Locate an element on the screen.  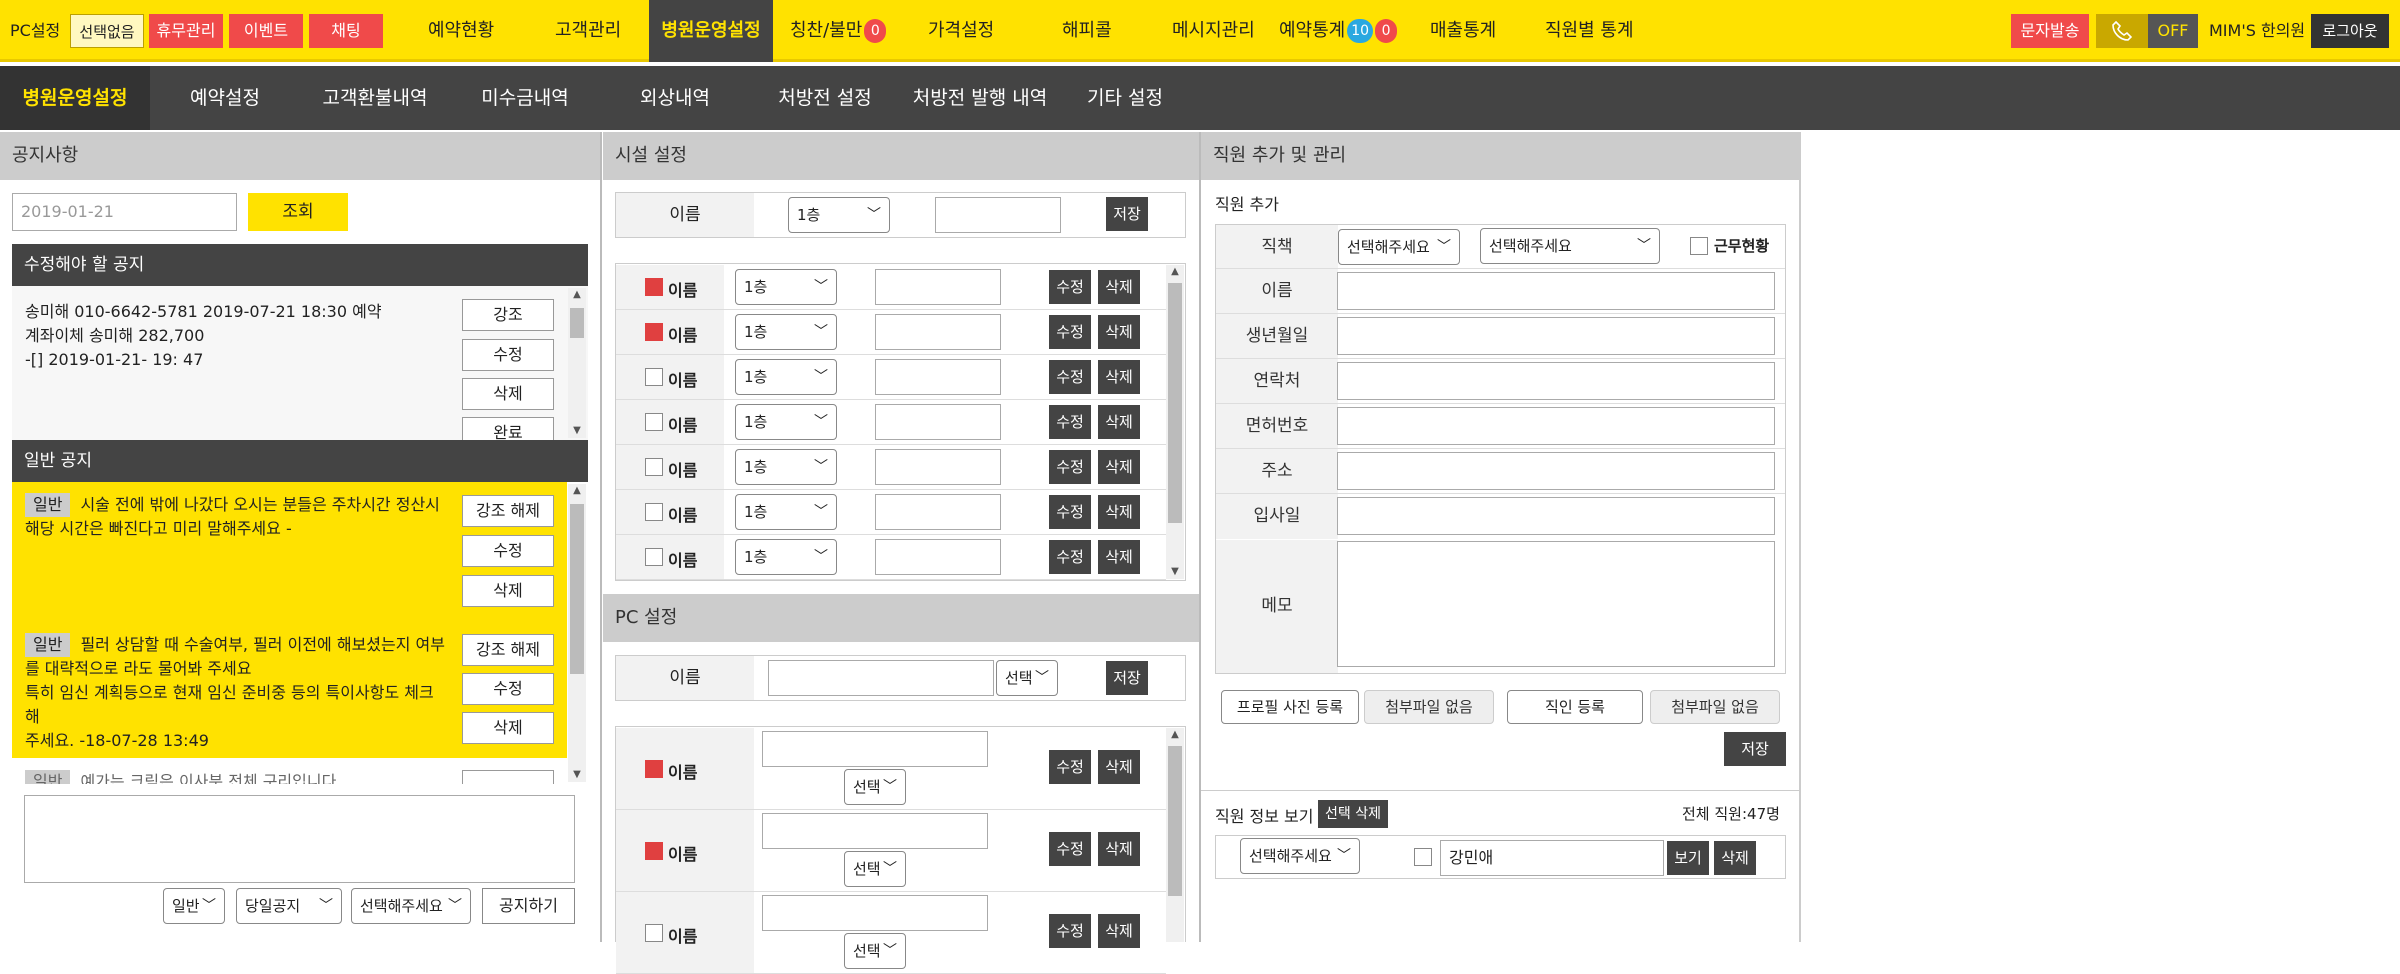
subnav-reservation: 예약설정 is located at coordinates (225, 98).